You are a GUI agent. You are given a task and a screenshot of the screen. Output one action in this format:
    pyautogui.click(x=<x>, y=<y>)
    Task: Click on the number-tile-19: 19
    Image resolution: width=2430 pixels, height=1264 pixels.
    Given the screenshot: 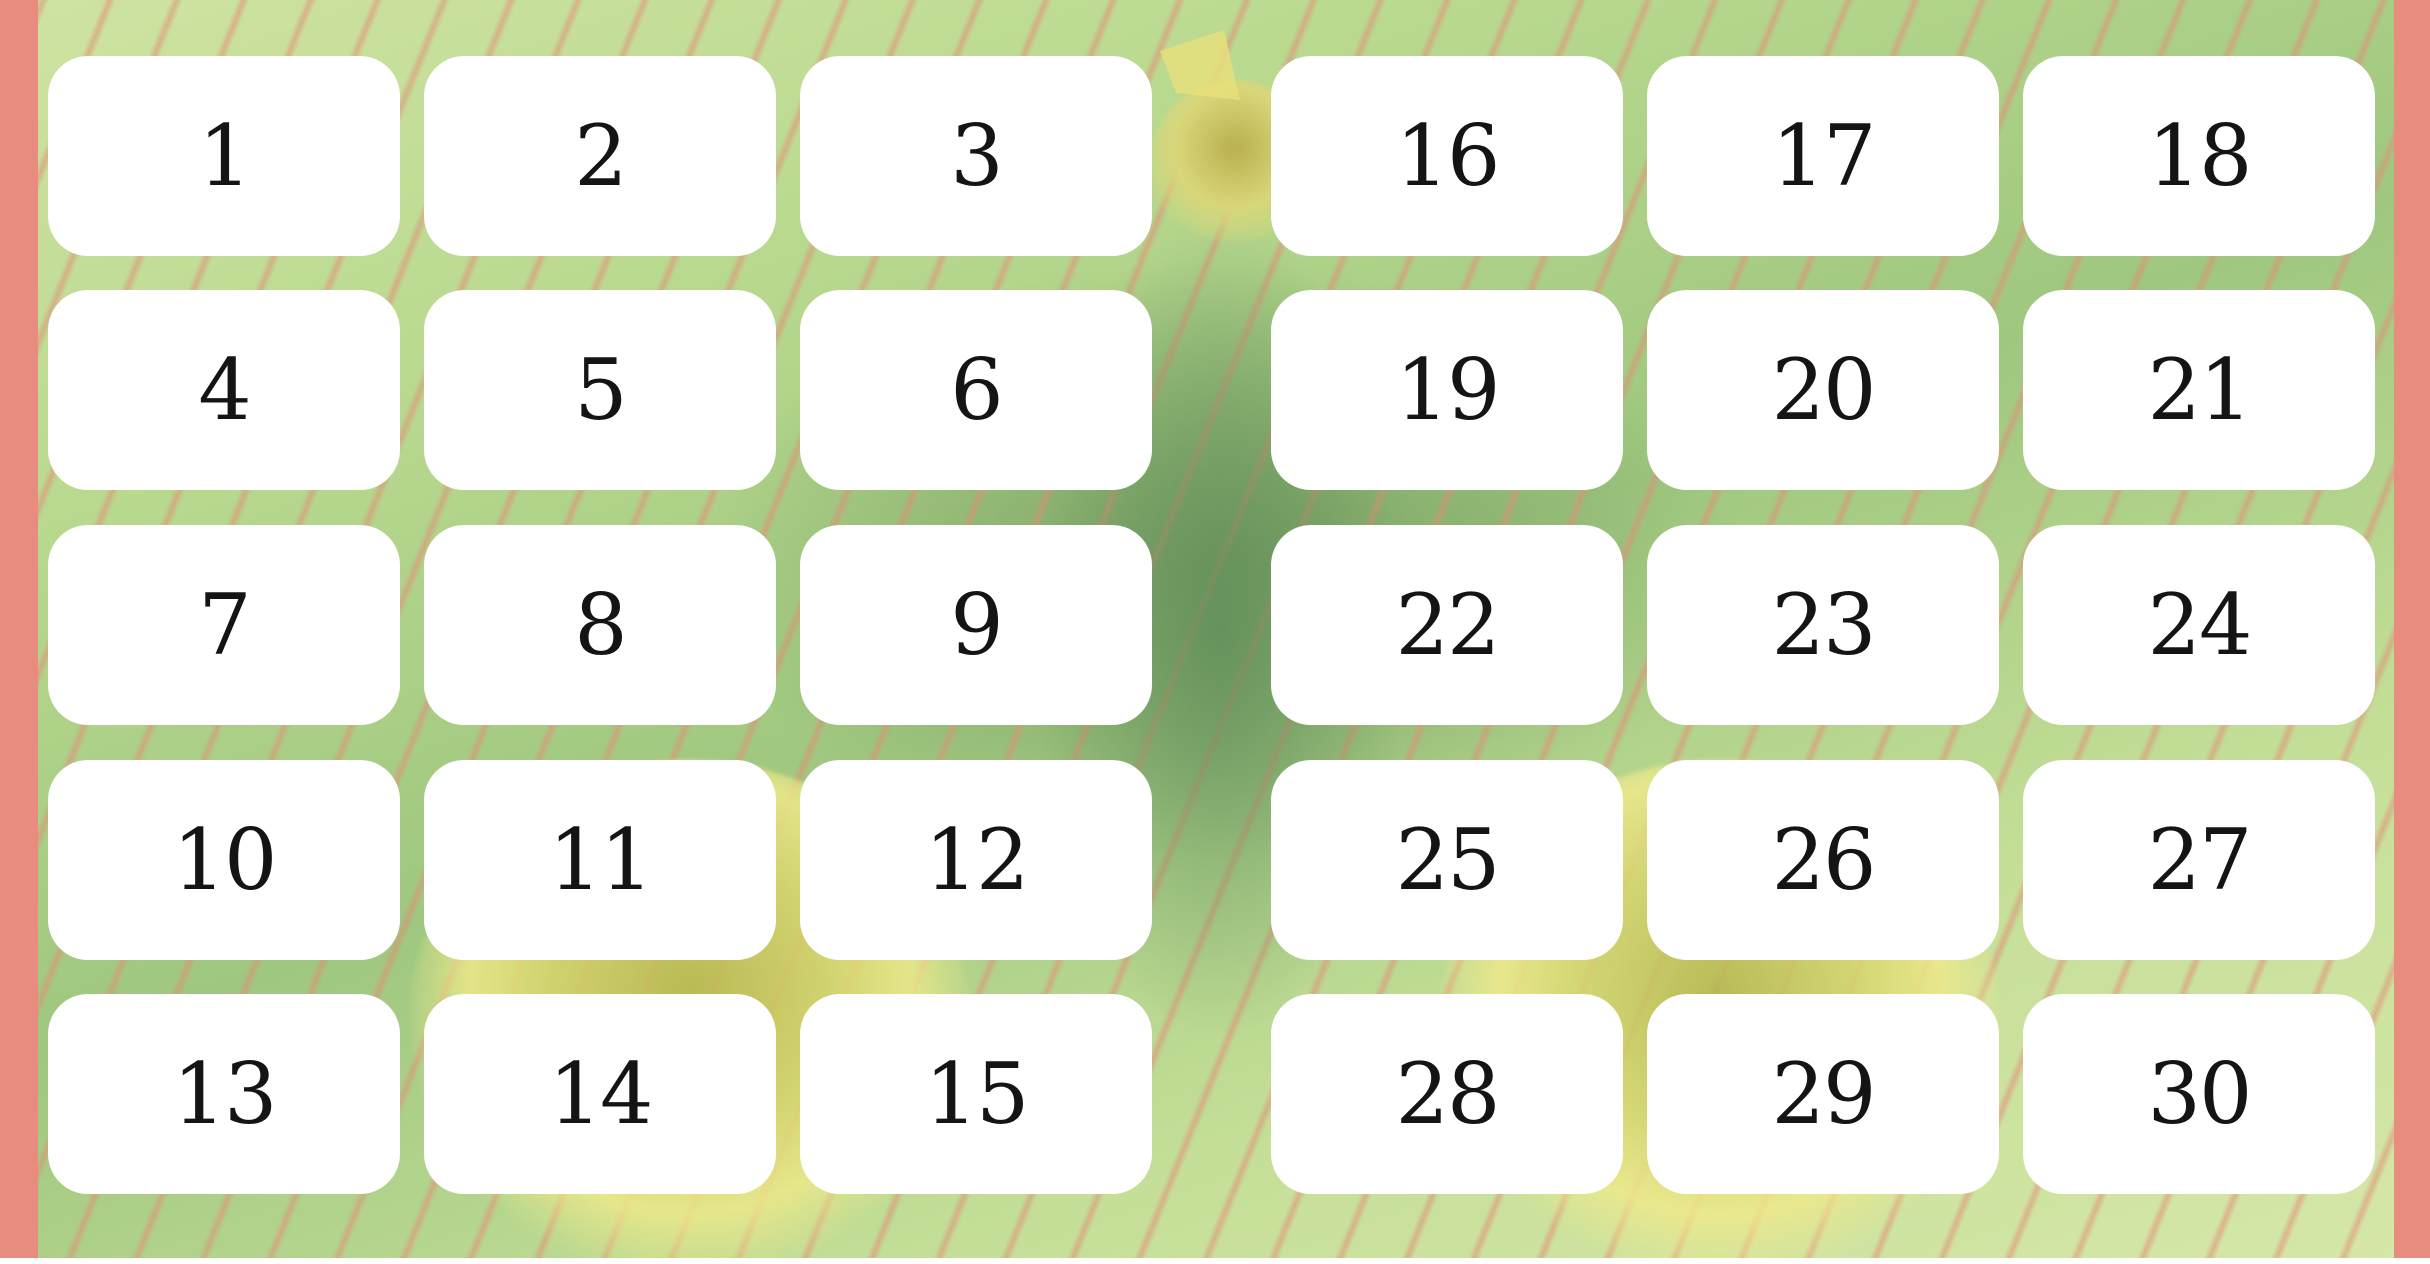 What is the action you would take?
    pyautogui.click(x=1447, y=390)
    